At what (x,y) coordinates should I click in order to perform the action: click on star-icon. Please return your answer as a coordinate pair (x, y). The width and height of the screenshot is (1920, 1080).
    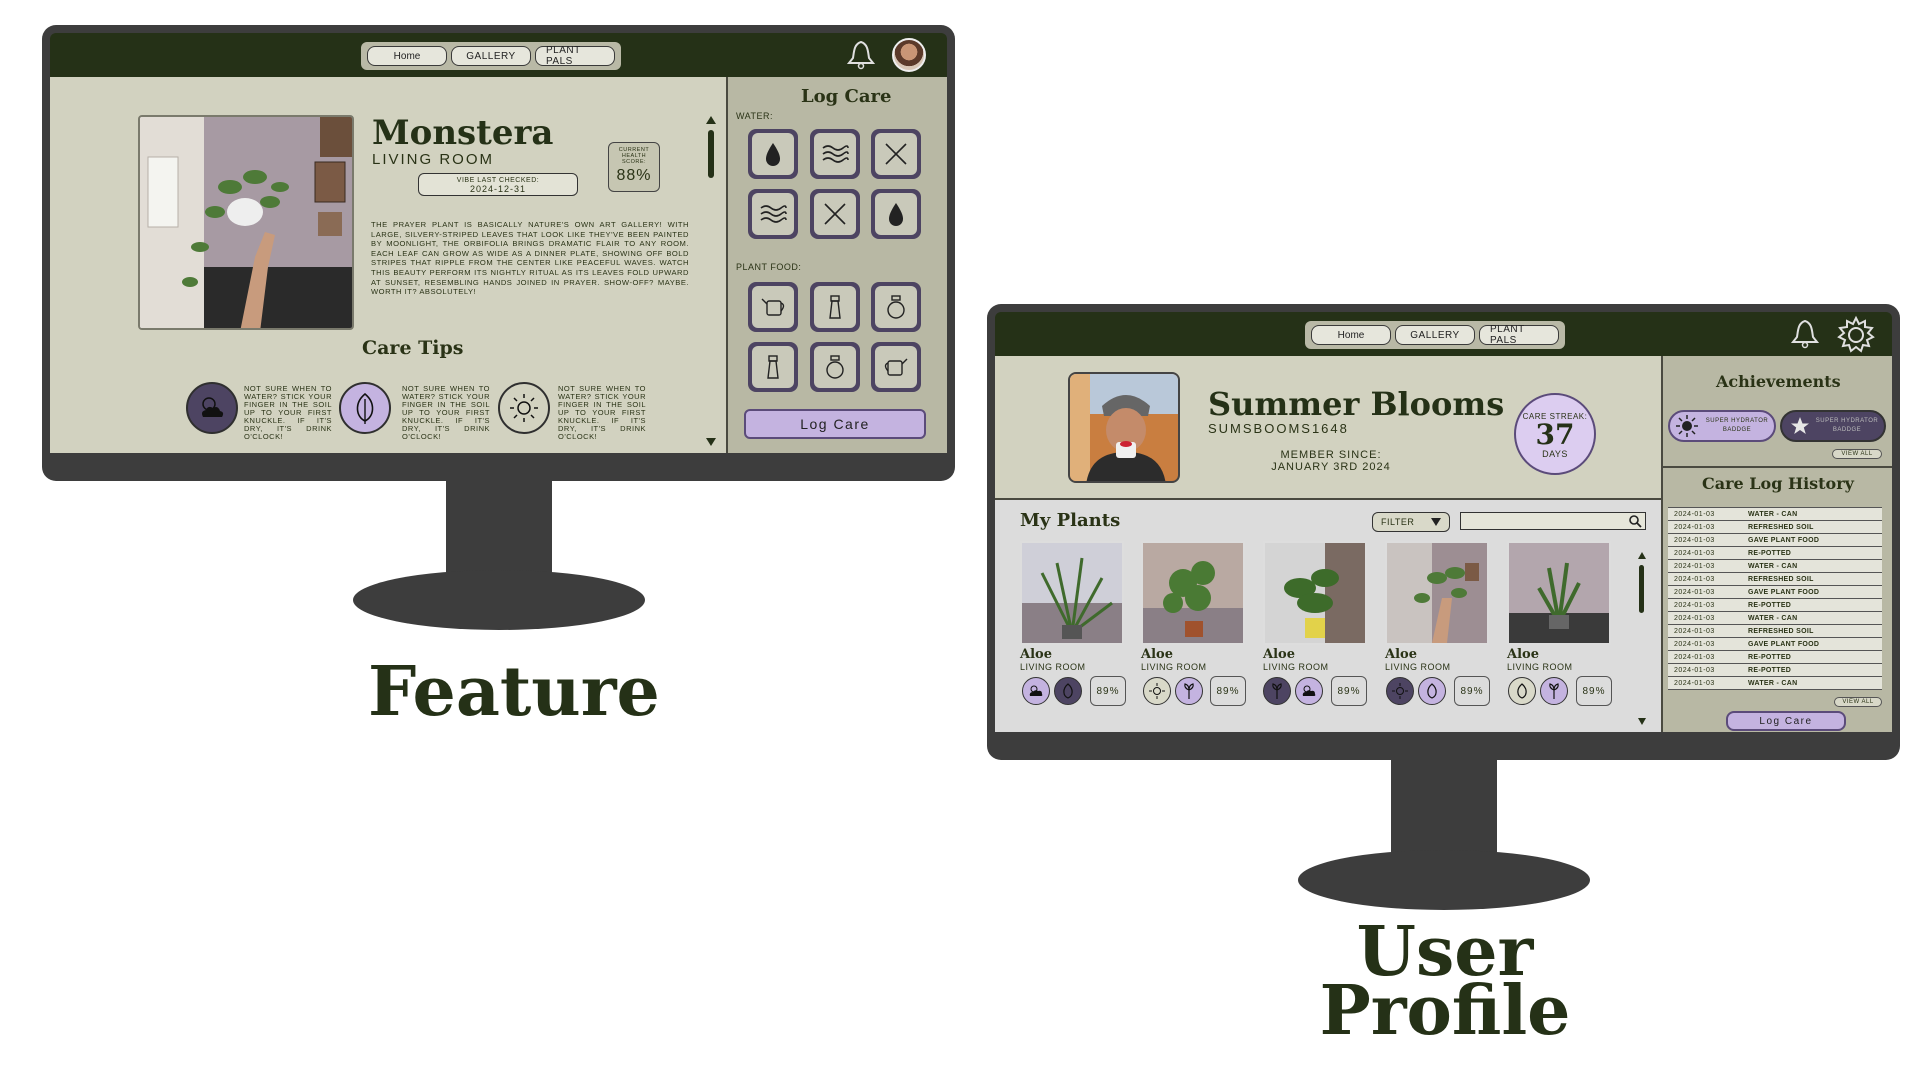
    Looking at the image, I should click on (1800, 425).